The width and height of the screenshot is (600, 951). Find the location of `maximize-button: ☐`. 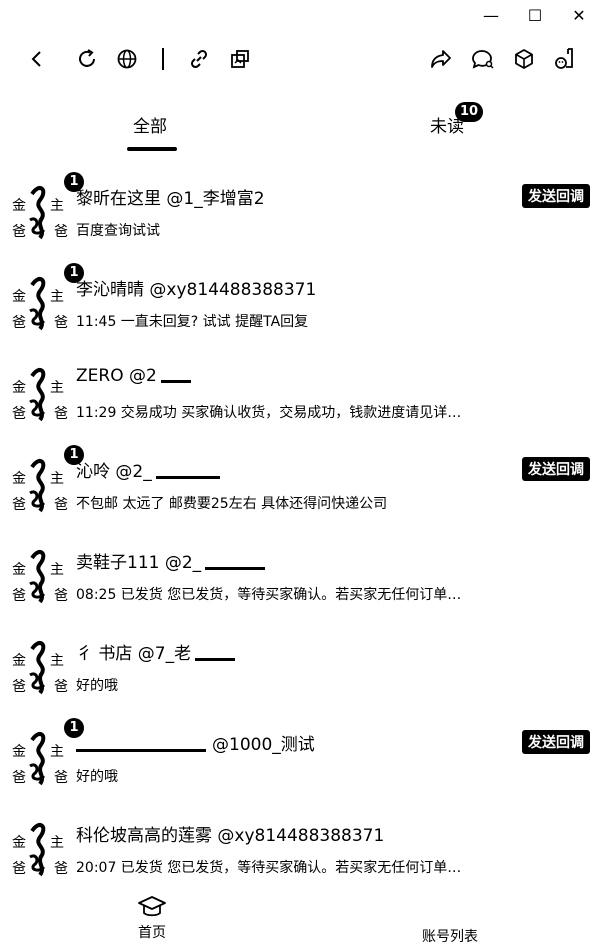

maximize-button: ☐ is located at coordinates (535, 16).